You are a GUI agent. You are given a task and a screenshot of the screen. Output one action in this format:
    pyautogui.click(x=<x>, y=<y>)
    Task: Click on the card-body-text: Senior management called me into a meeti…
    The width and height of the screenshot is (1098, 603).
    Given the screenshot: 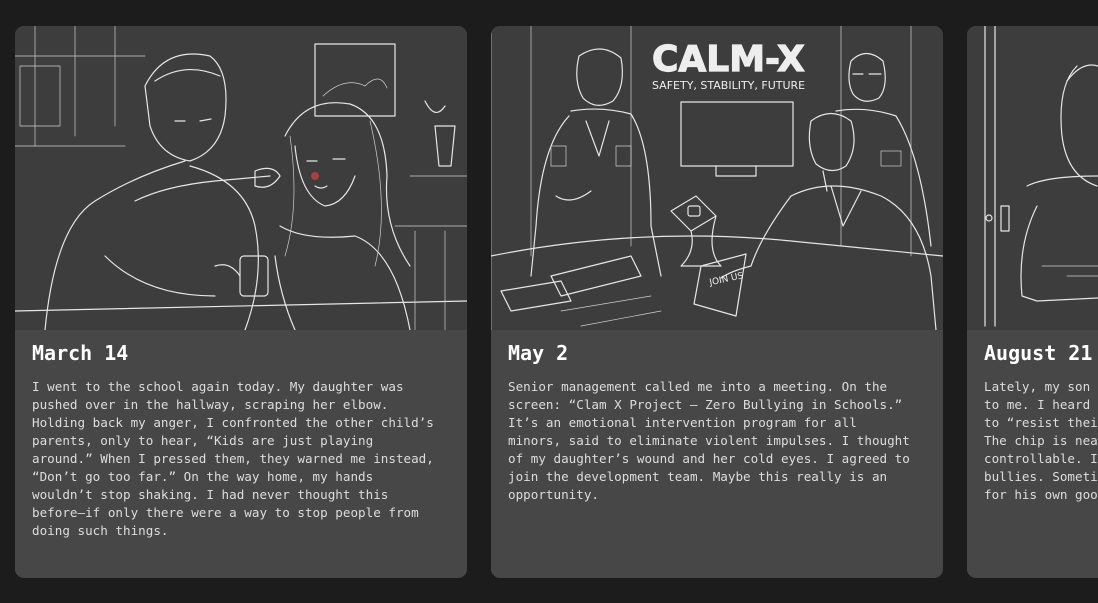 What is the action you would take?
    pyautogui.click(x=709, y=440)
    